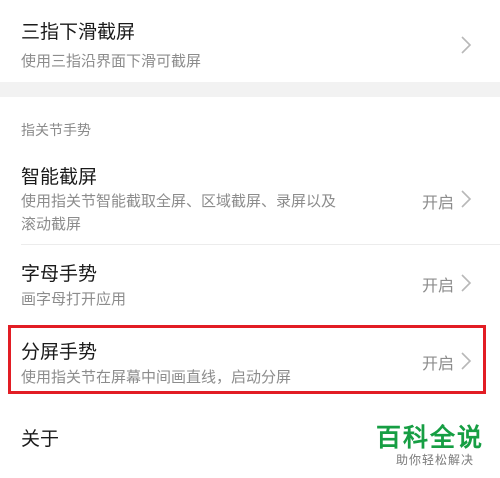  What do you see at coordinates (59, 274) in the screenshot?
I see `letter-gesture-title: 字母手势` at bounding box center [59, 274].